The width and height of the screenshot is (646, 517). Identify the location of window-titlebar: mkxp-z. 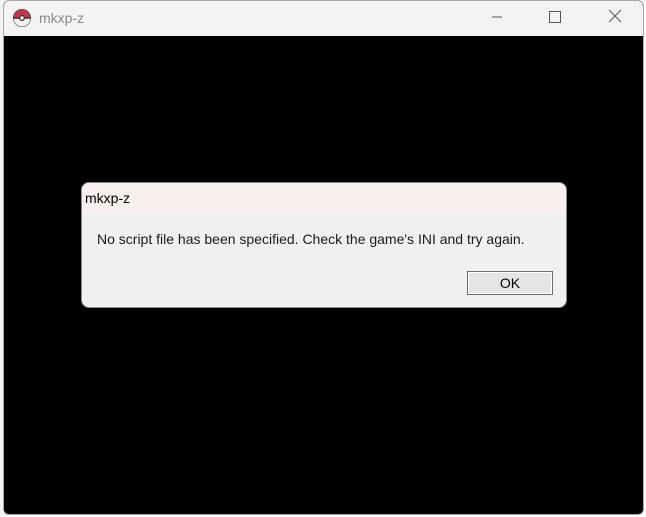
(323, 18).